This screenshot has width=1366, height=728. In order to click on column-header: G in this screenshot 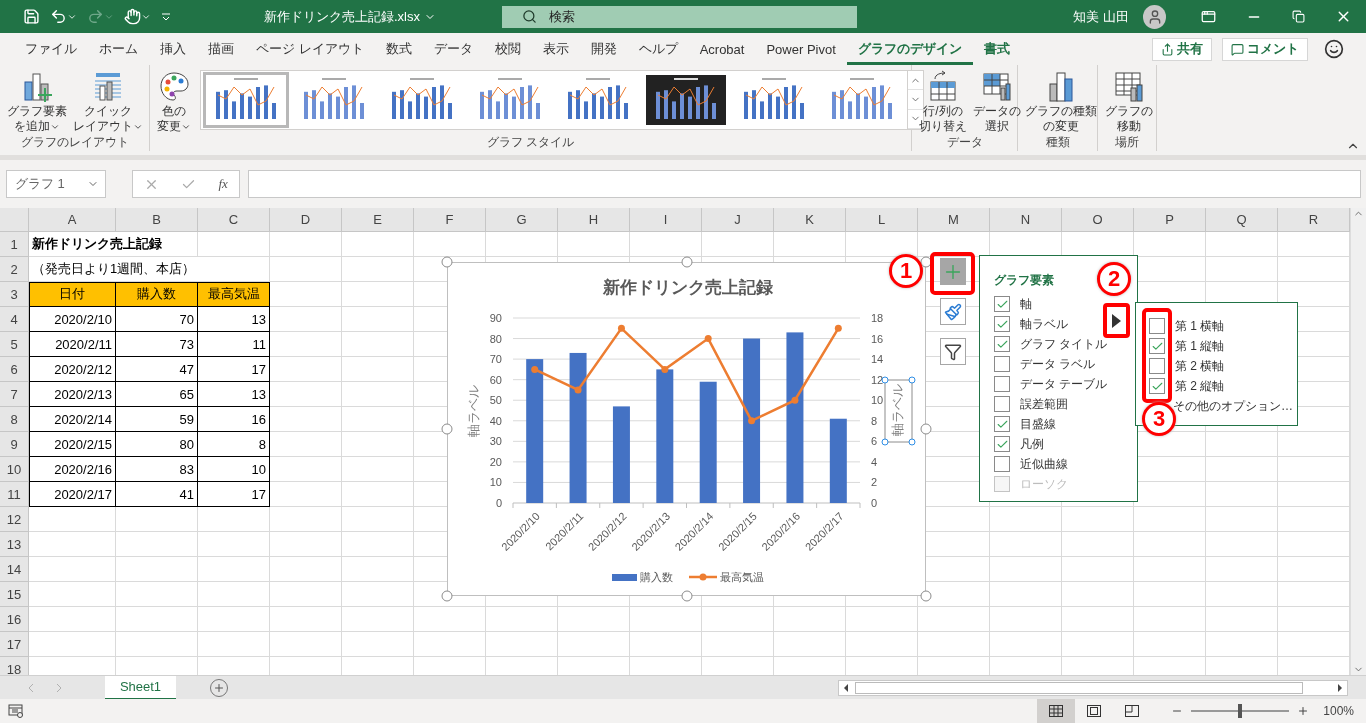, I will do `click(522, 220)`.